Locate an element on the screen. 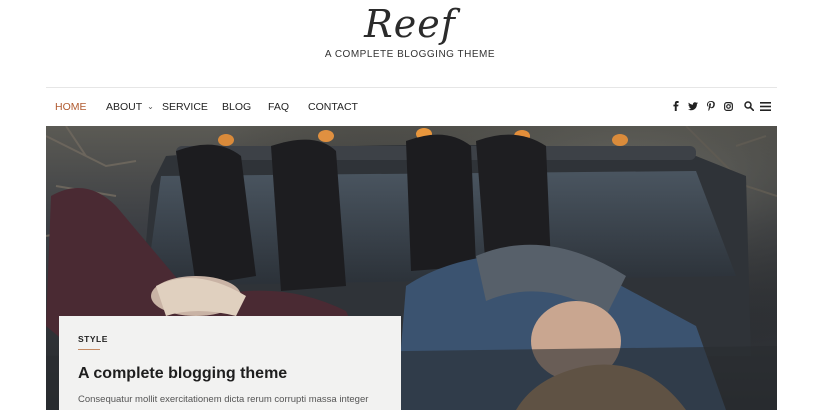 This screenshot has height=410, width=820. site-logo: Reef is located at coordinates (410, 24).